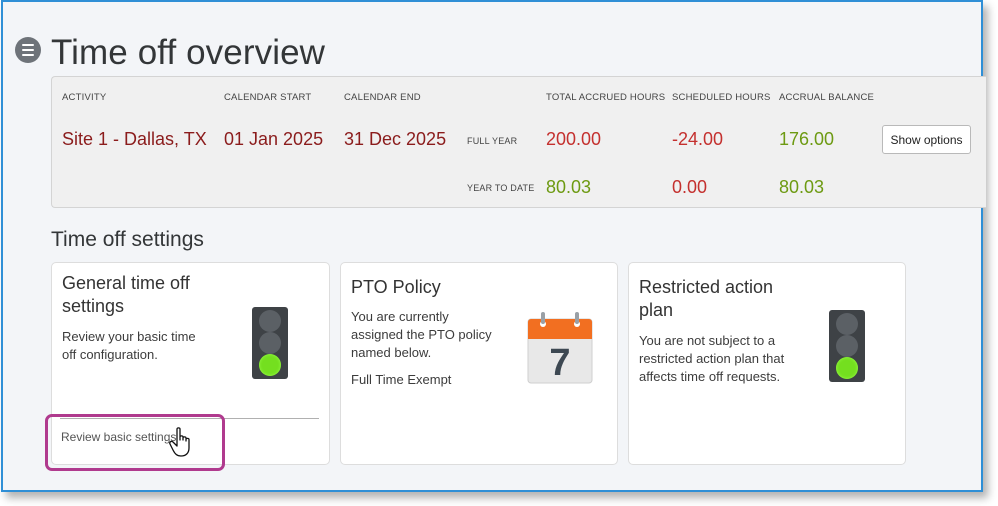  What do you see at coordinates (802, 187) in the screenshot?
I see `ytd-balance: 80.03` at bounding box center [802, 187].